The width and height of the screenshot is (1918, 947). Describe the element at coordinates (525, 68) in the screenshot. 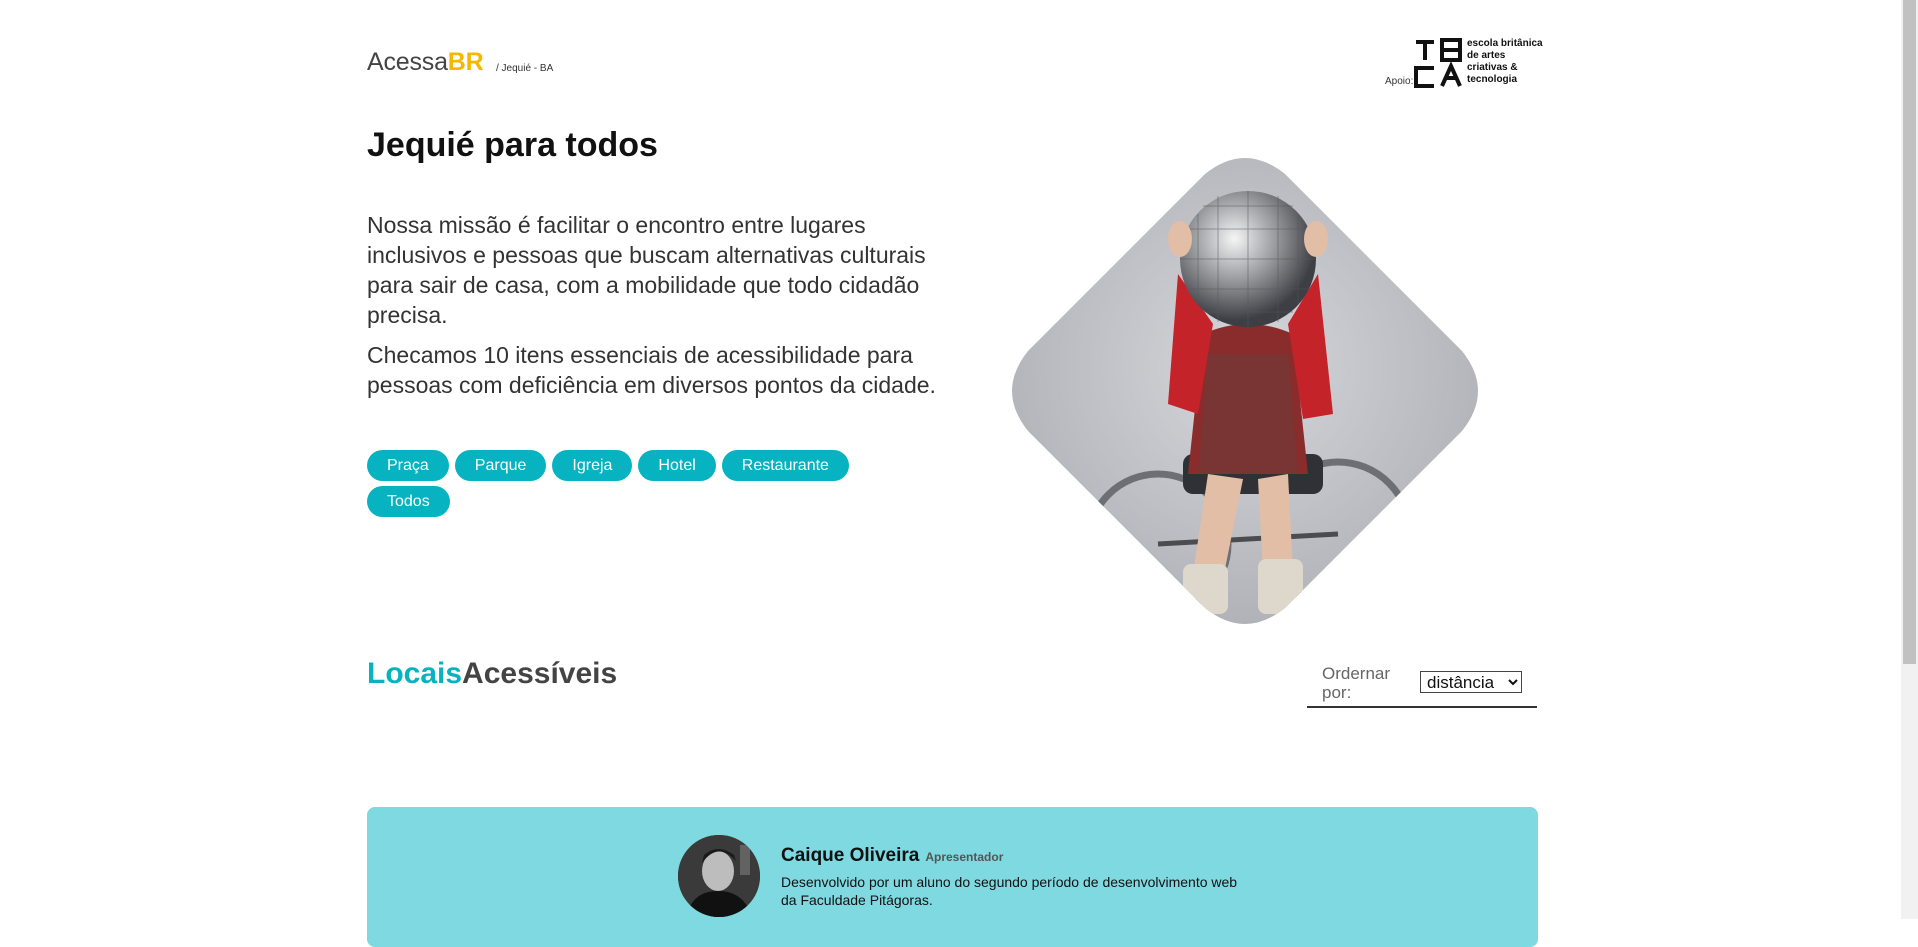

I see `breadcrumb: / Jequié - BA` at that location.